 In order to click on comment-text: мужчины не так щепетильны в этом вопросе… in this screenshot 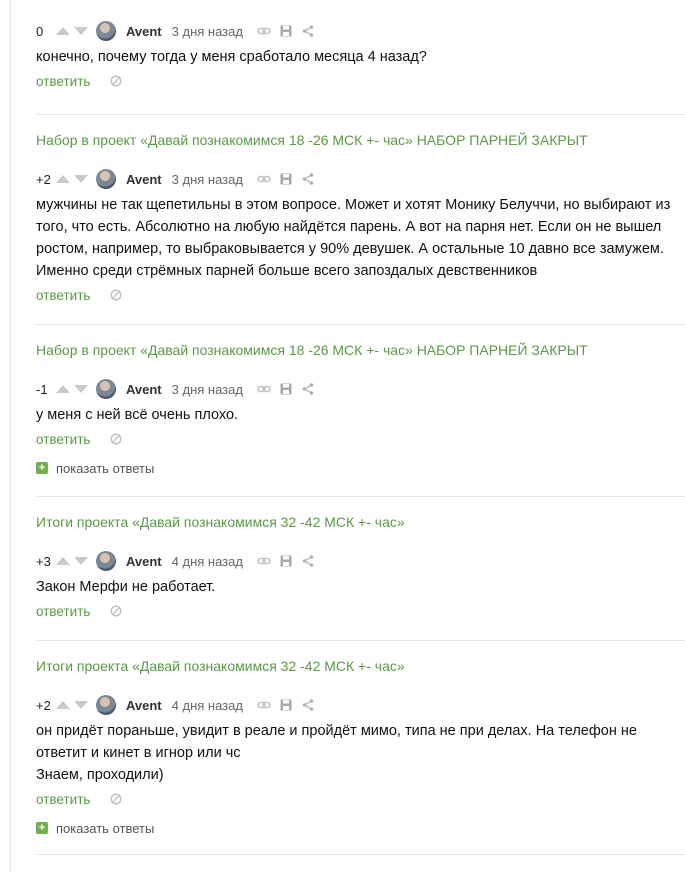, I will do `click(360, 238)`.